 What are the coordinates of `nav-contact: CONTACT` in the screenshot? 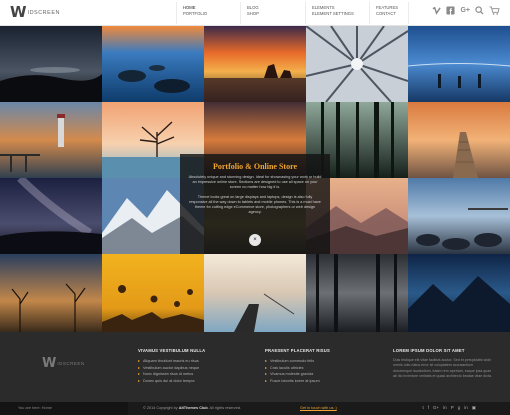 It's located at (387, 14).